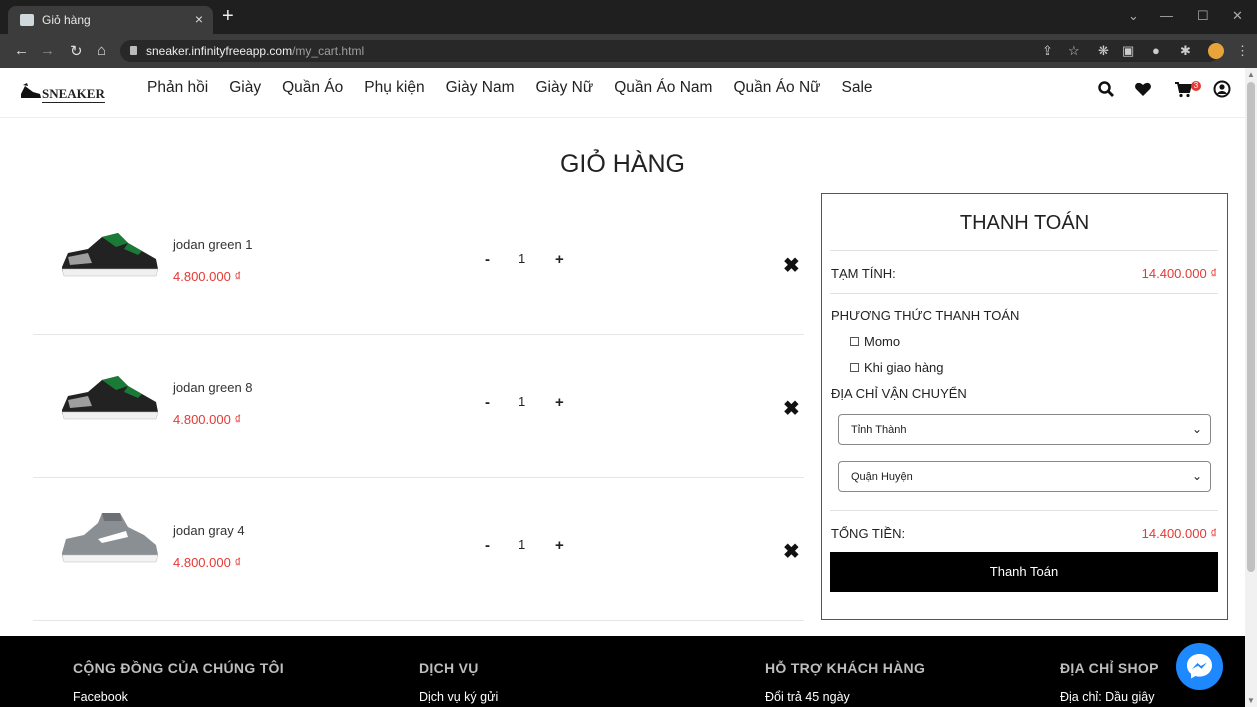 This screenshot has width=1257, height=707. I want to click on lock-icon, so click(133, 50).